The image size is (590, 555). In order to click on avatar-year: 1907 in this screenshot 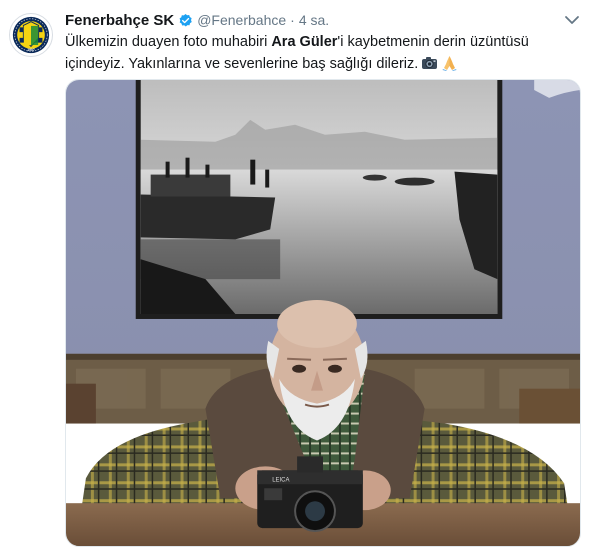, I will do `click(31, 50)`.